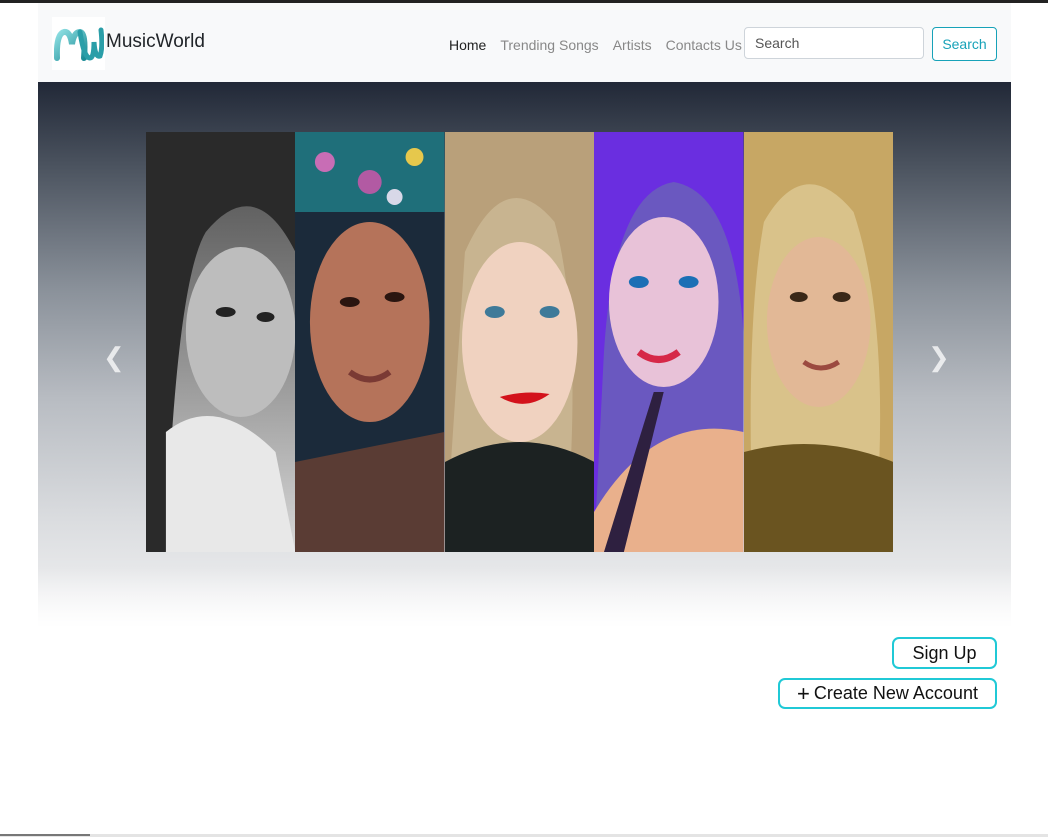 Image resolution: width=1048 pixels, height=837 pixels. Describe the element at coordinates (895, 693) in the screenshot. I see `create-account-label: Create New Account` at that location.